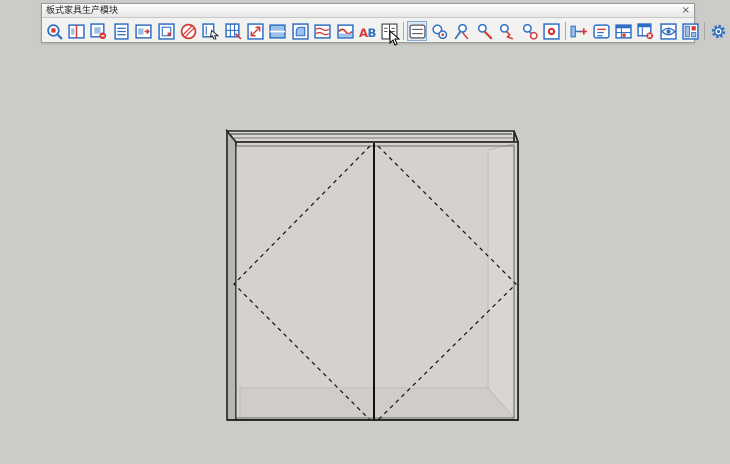 This screenshot has height=464, width=730. What do you see at coordinates (300, 31) in the screenshot?
I see `rounded-panel-icon` at bounding box center [300, 31].